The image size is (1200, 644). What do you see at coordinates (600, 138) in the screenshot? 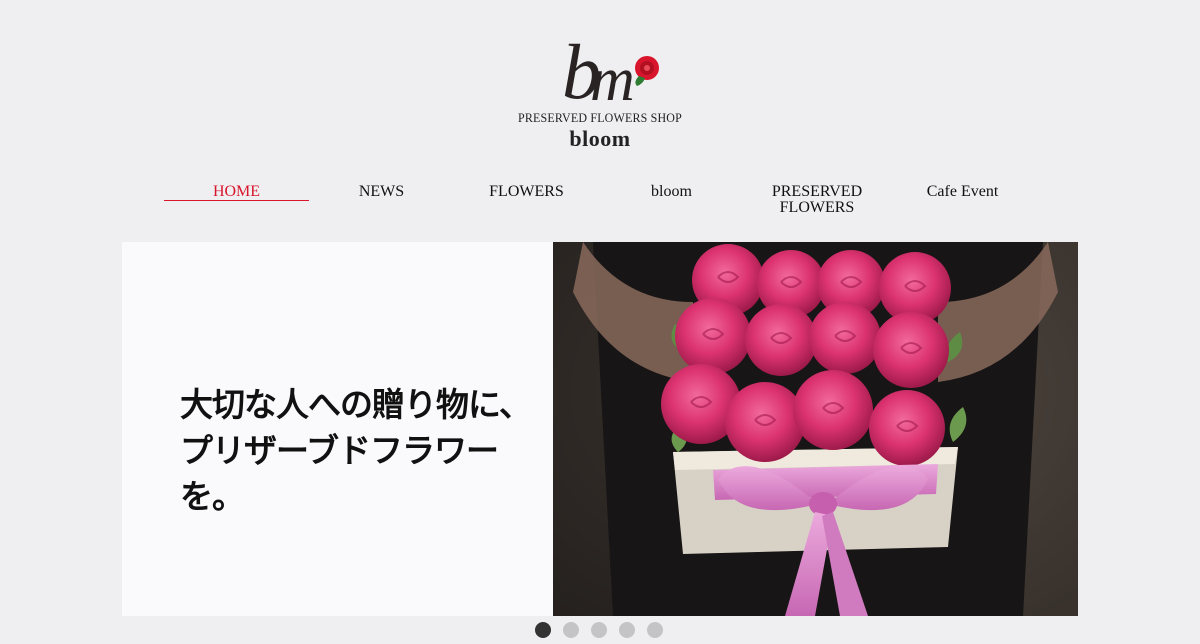
I see `logo-name: bloom` at bounding box center [600, 138].